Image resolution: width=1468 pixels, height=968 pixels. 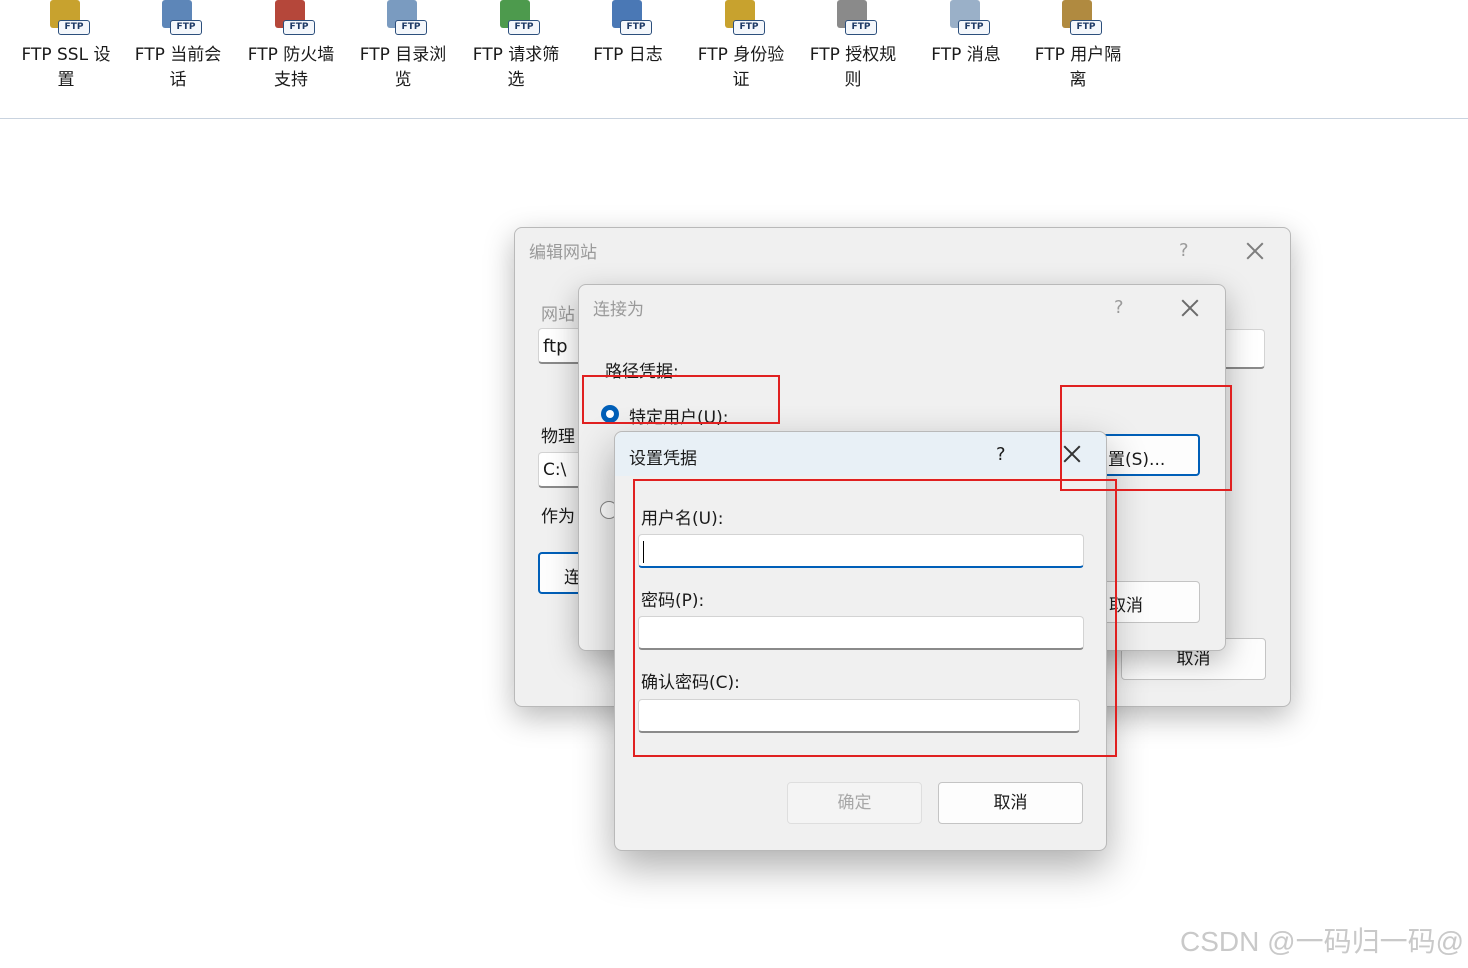 What do you see at coordinates (563, 253) in the screenshot?
I see `dialog-title: 编辑网站` at bounding box center [563, 253].